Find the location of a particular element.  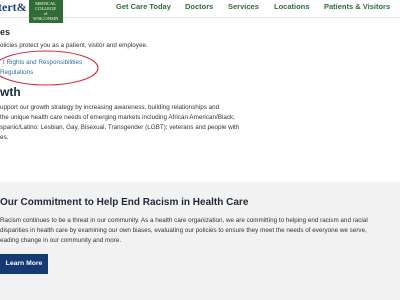

nav-get-care-today: Get Care Today is located at coordinates (143, 7).